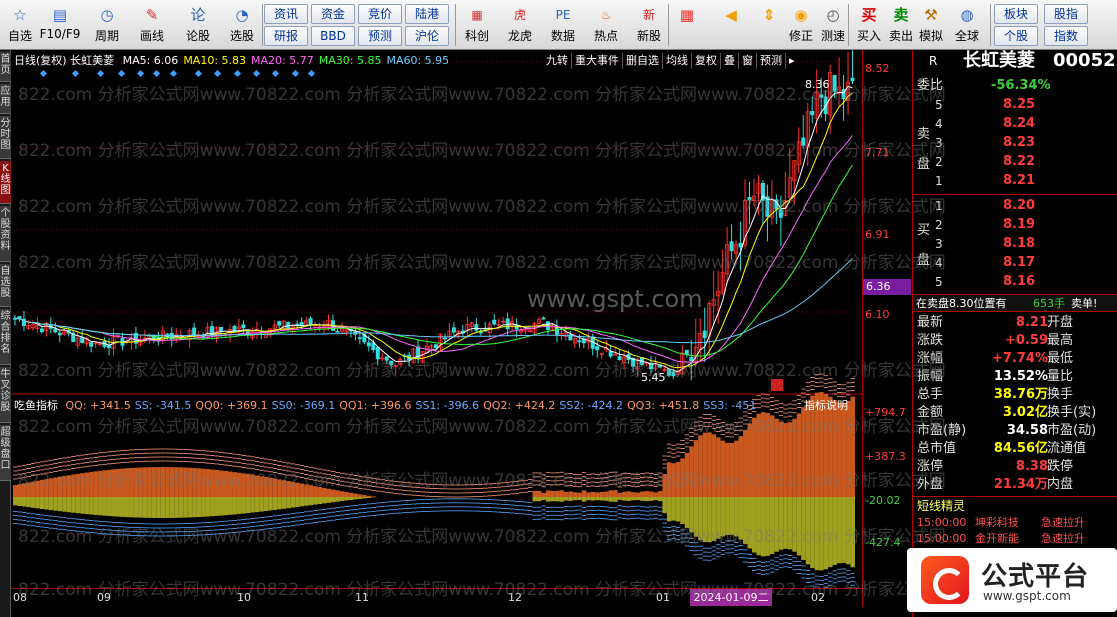 This screenshot has height=617, width=1117. I want to click on select-stock-icon: ◔, so click(242, 15).